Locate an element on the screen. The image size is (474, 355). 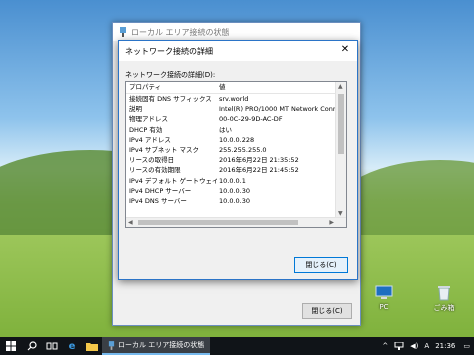
search-icon is located at coordinates (32, 346).